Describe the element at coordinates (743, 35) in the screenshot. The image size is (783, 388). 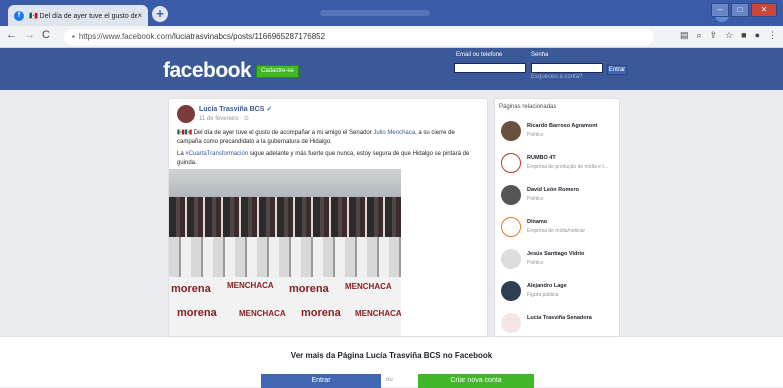
I see `extensions-icon: ■` at that location.